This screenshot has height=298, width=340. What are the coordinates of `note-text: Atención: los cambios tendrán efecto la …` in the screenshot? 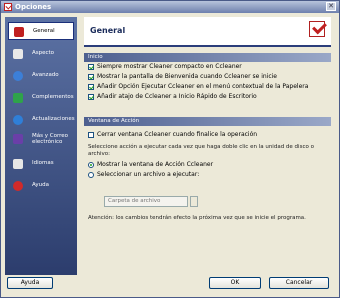 It's located at (197, 218).